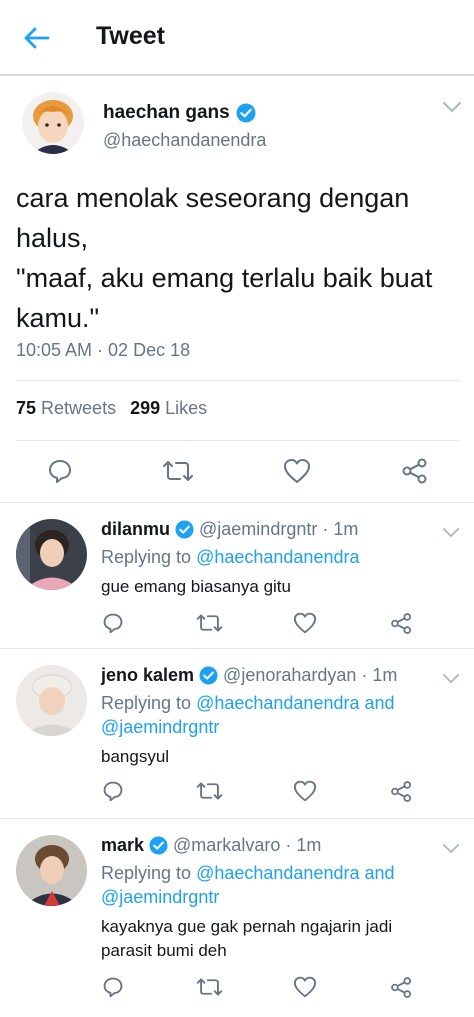 This screenshot has height=1017, width=474. I want to click on reply-author-handle: @jaemindrgntr, so click(258, 529).